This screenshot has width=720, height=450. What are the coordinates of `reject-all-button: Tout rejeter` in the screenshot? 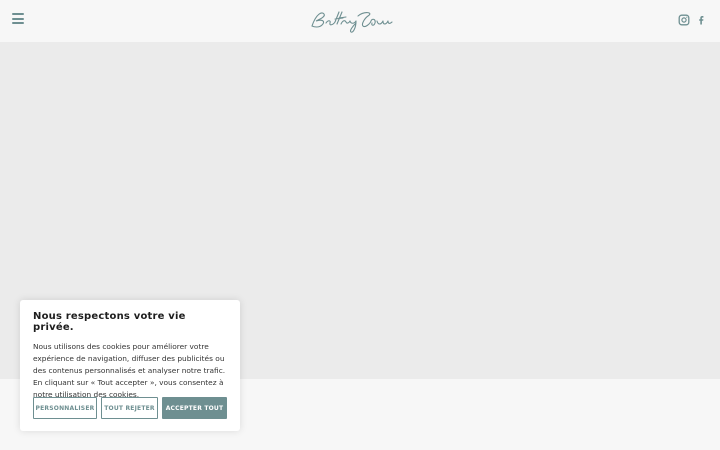 It's located at (129, 408).